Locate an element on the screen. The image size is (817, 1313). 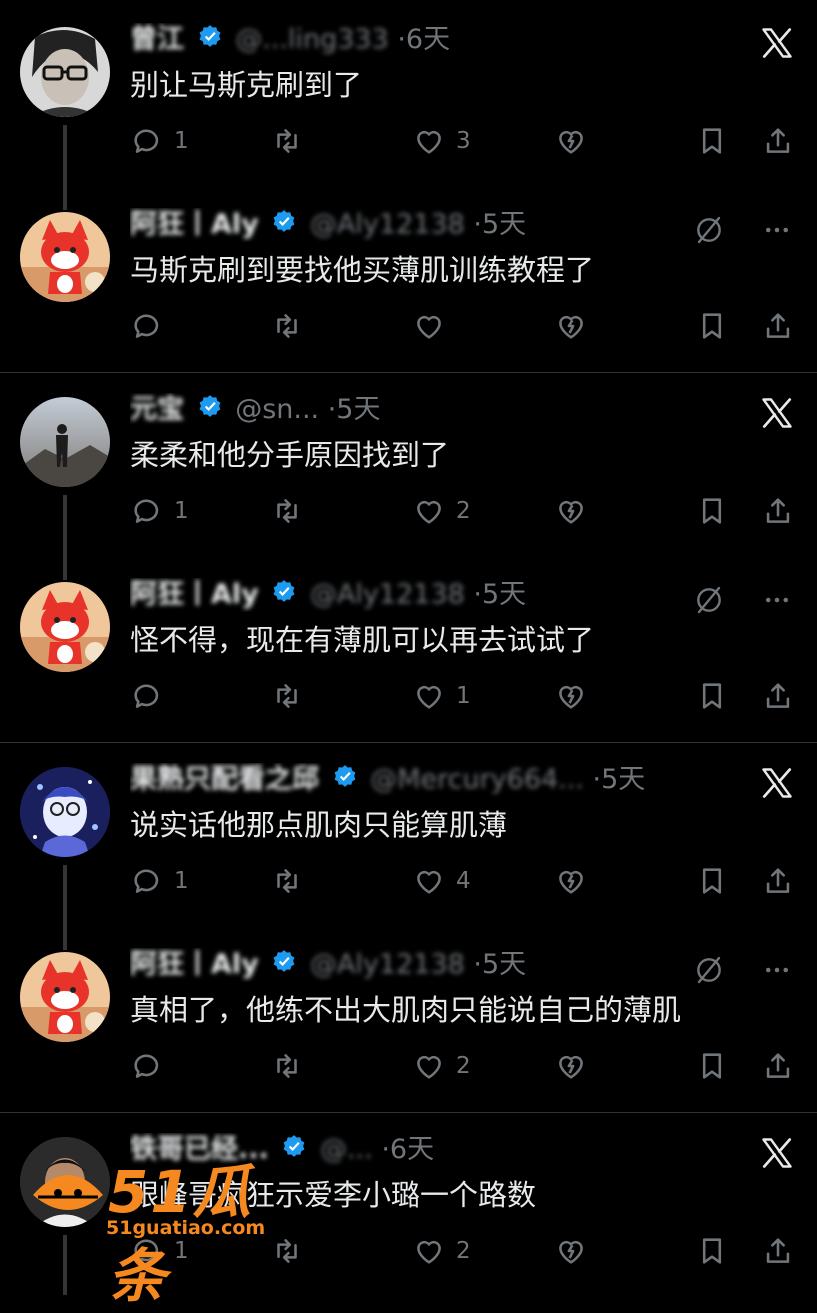
like-button: 3 is located at coordinates (441, 141).